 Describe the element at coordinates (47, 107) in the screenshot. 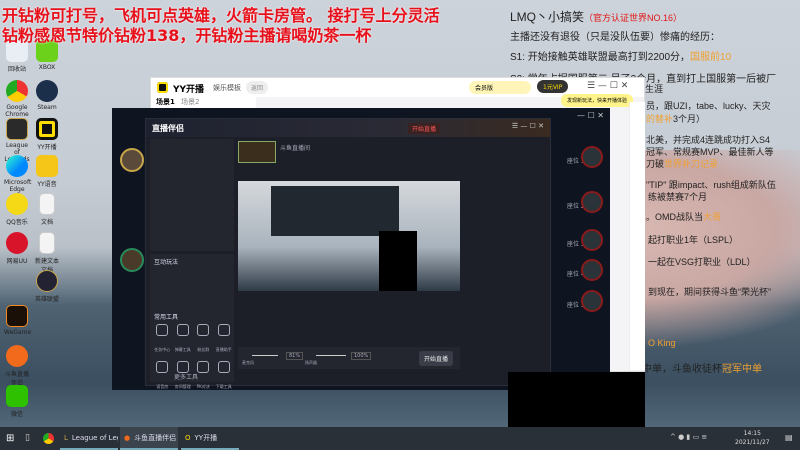

I see `icon-label: Steam` at that location.